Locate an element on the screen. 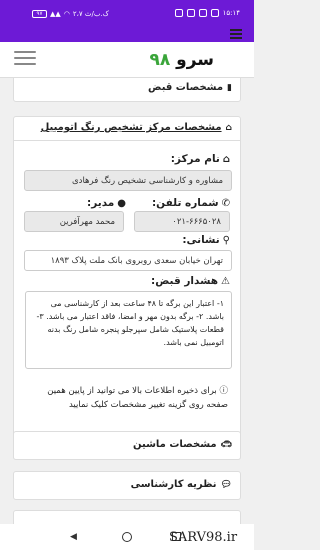  receipt-panel-header: ▮ مشخصات قبض is located at coordinates (127, 89).